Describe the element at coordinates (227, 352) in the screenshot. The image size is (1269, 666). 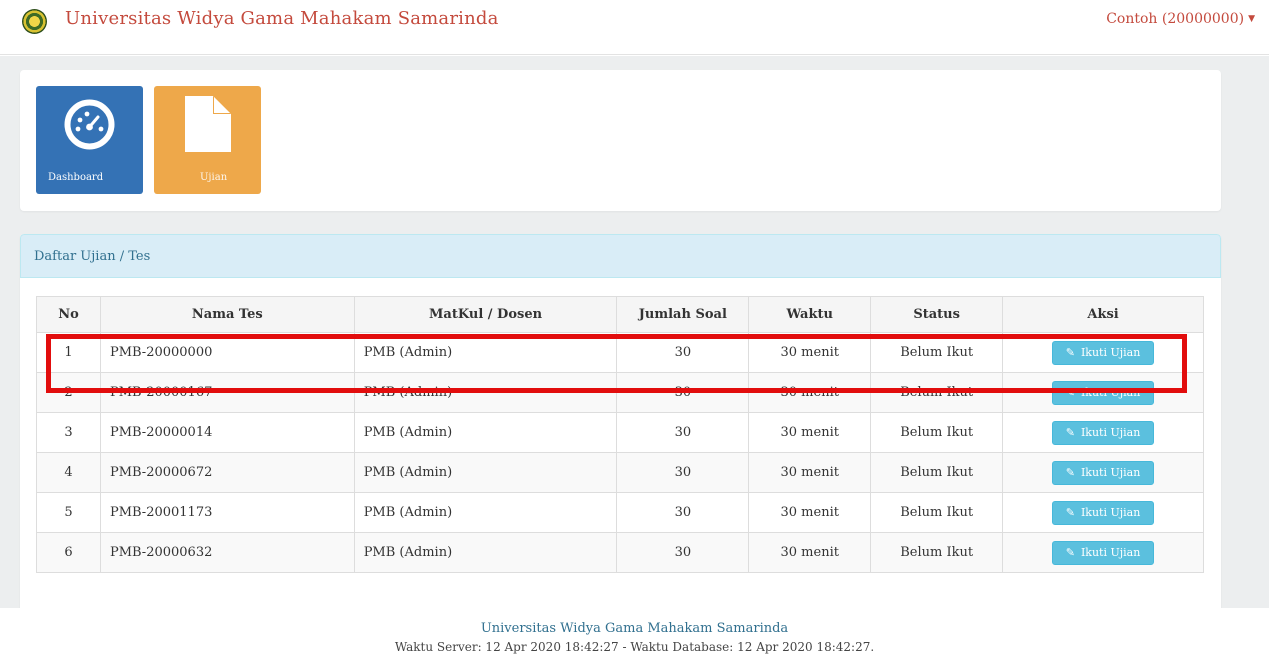
I see `cell-nama-tes: PMB-20000000` at that location.